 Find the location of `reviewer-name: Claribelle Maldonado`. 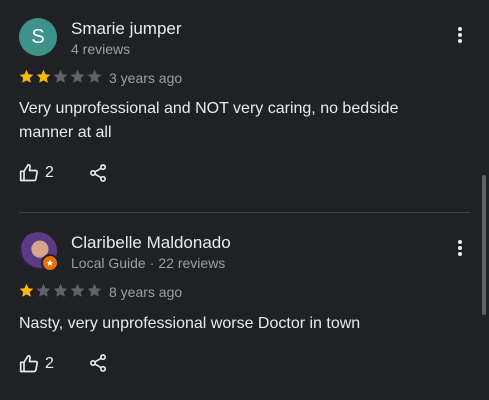

reviewer-name: Claribelle Maldonado is located at coordinates (151, 243).